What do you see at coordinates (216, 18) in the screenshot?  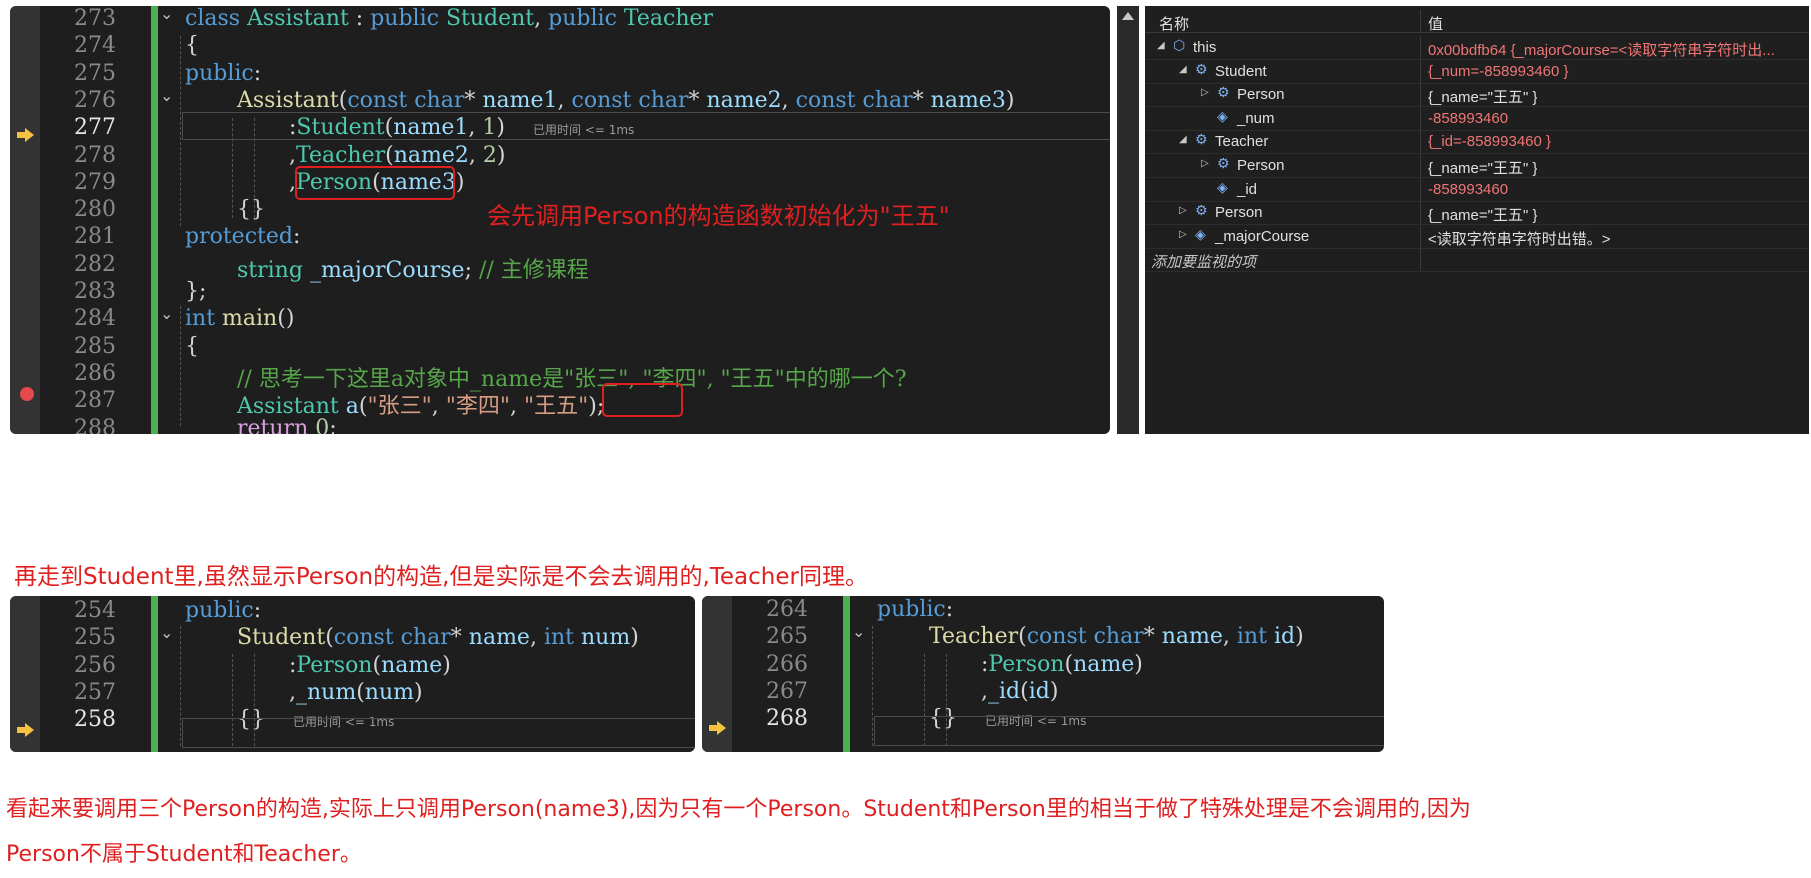 I see `code-token: class` at bounding box center [216, 18].